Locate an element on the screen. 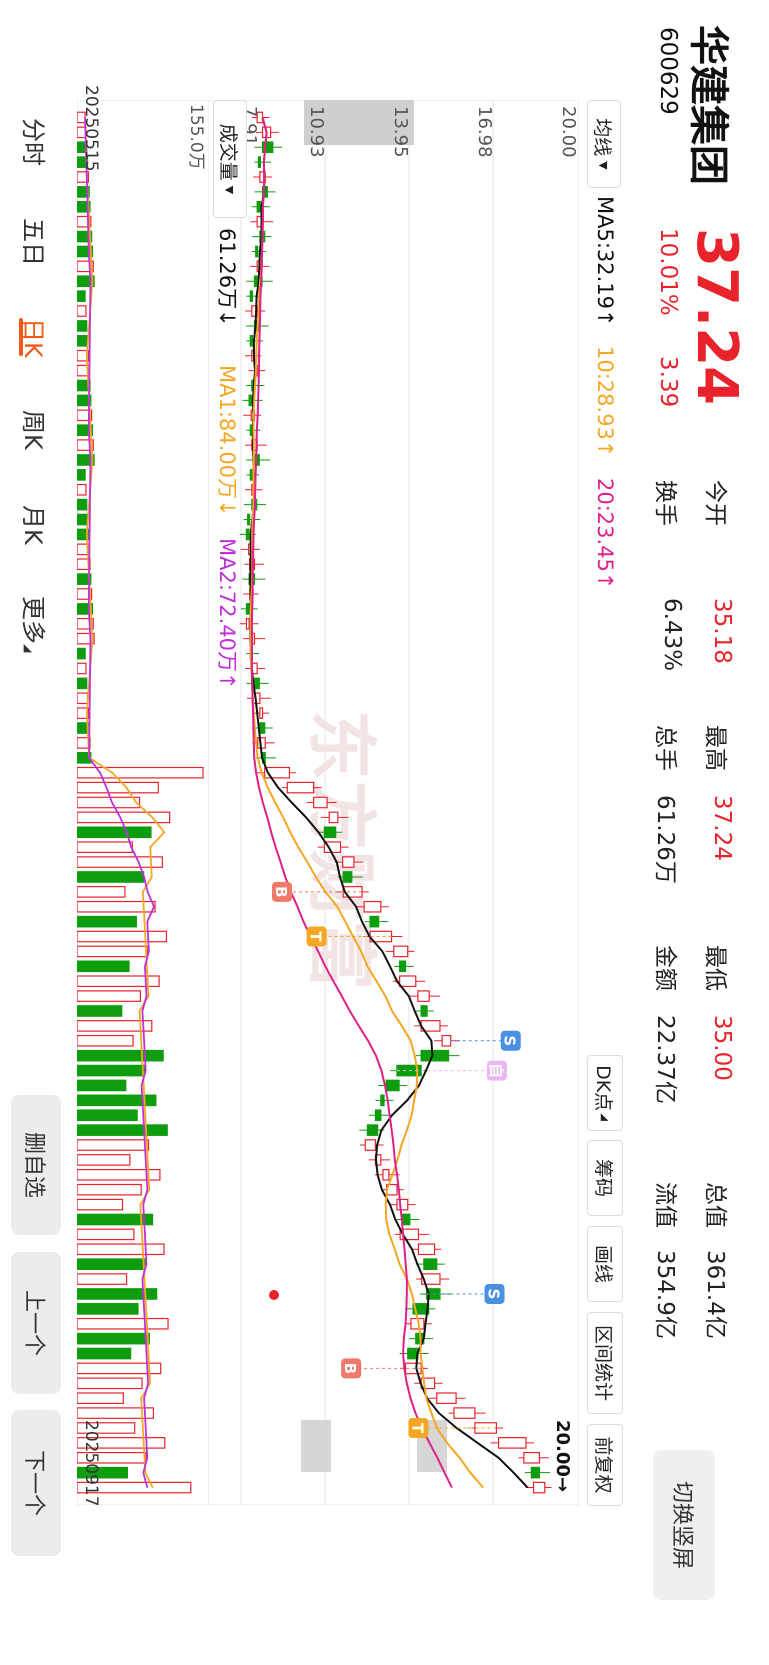 The height and width of the screenshot is (1665, 769). chips-button: 筹码 is located at coordinates (605, 1178).